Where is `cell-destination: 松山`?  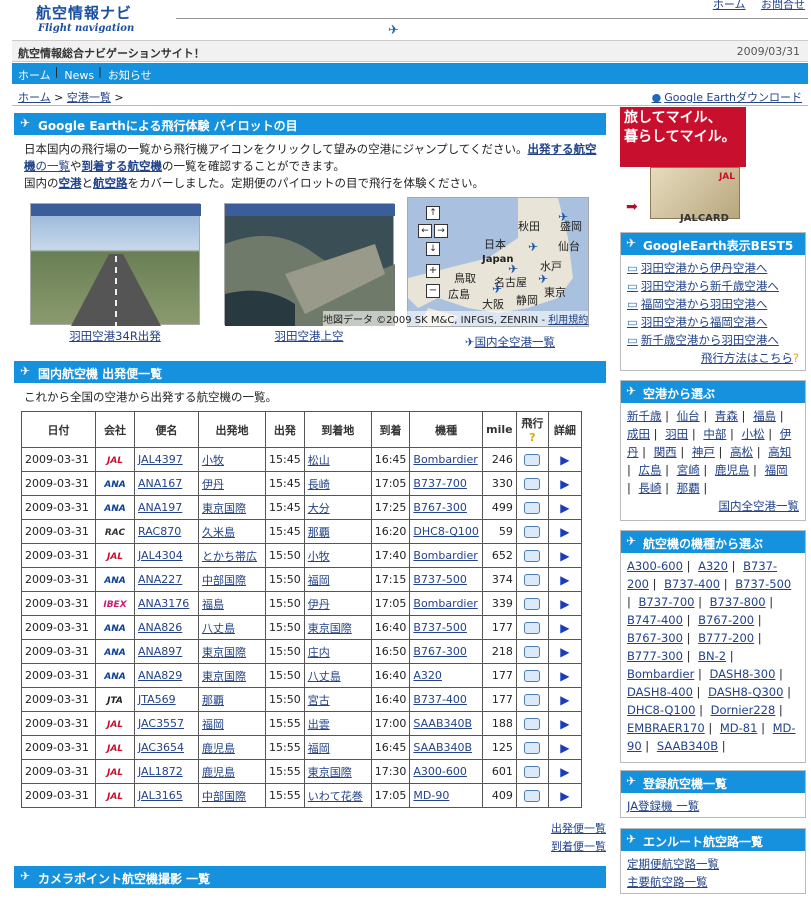
cell-destination: 松山 is located at coordinates (319, 460).